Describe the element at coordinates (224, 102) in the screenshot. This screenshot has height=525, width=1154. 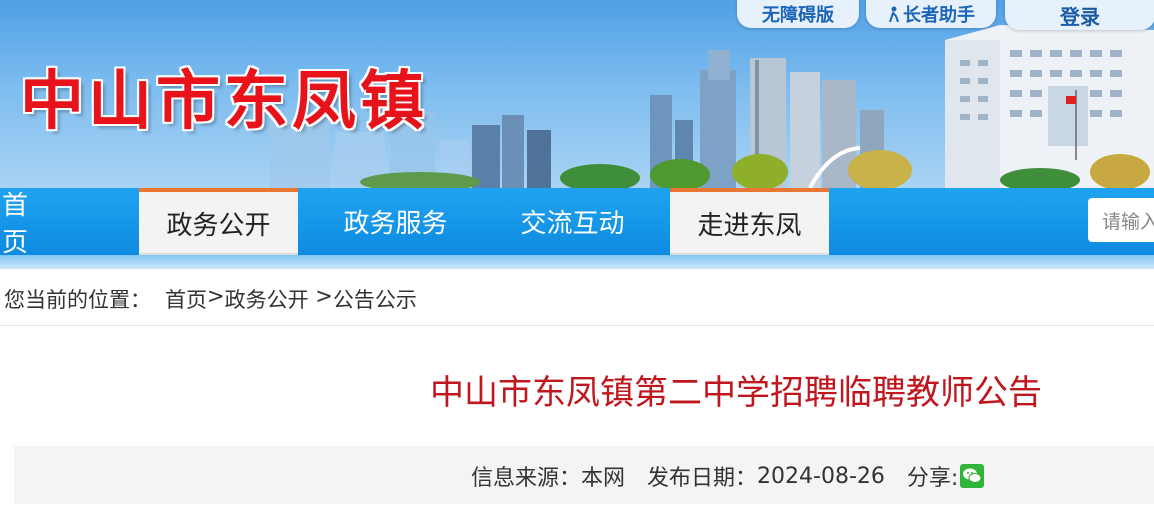
I see `site-logo-text: 中山市东凤镇` at that location.